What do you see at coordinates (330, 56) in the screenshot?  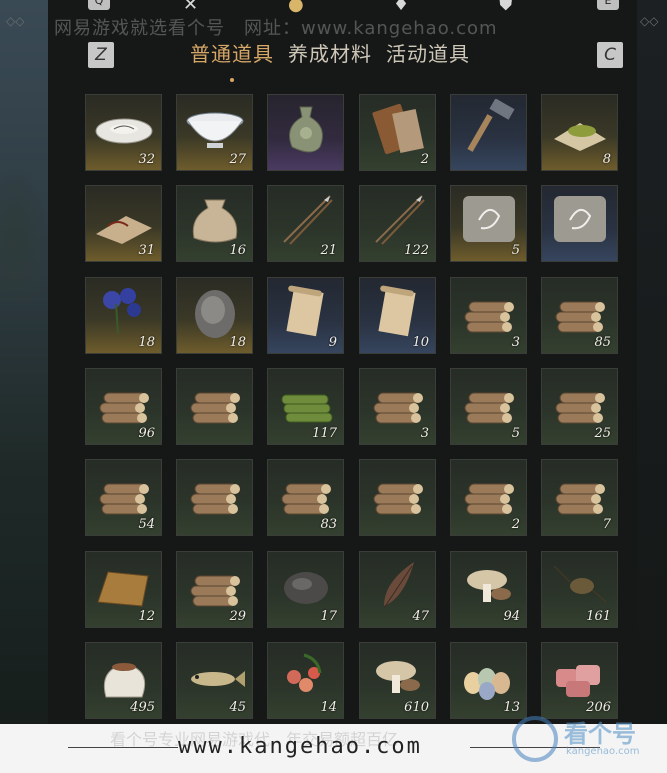 I see `tab-cultivation-materials: 养成材料` at bounding box center [330, 56].